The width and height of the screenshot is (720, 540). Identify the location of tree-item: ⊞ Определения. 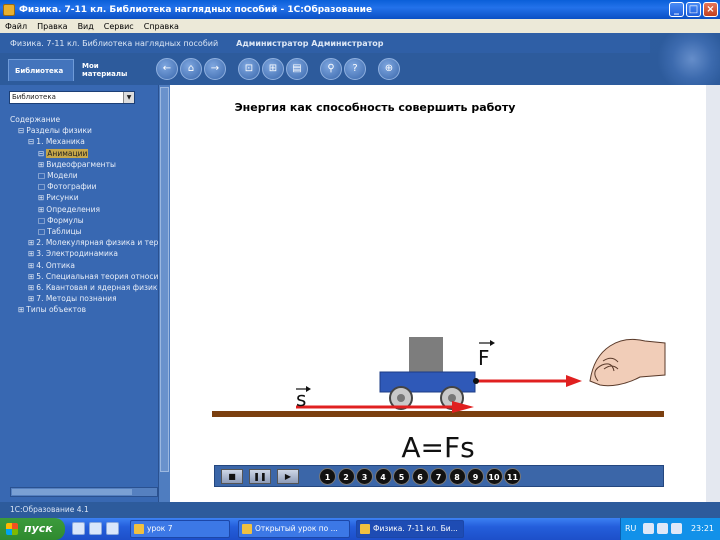
(69, 209).